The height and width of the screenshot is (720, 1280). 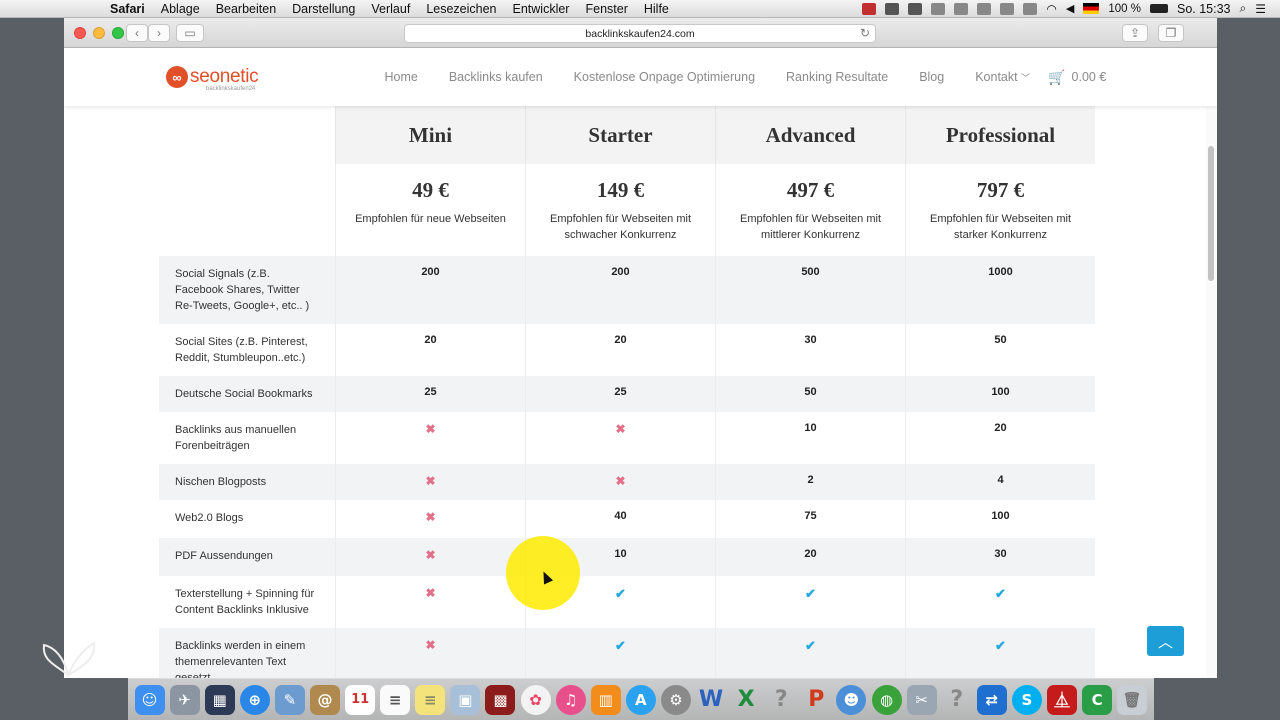 I want to click on nav-backlinks-kaufen: Backlinks kaufen, so click(x=496, y=77).